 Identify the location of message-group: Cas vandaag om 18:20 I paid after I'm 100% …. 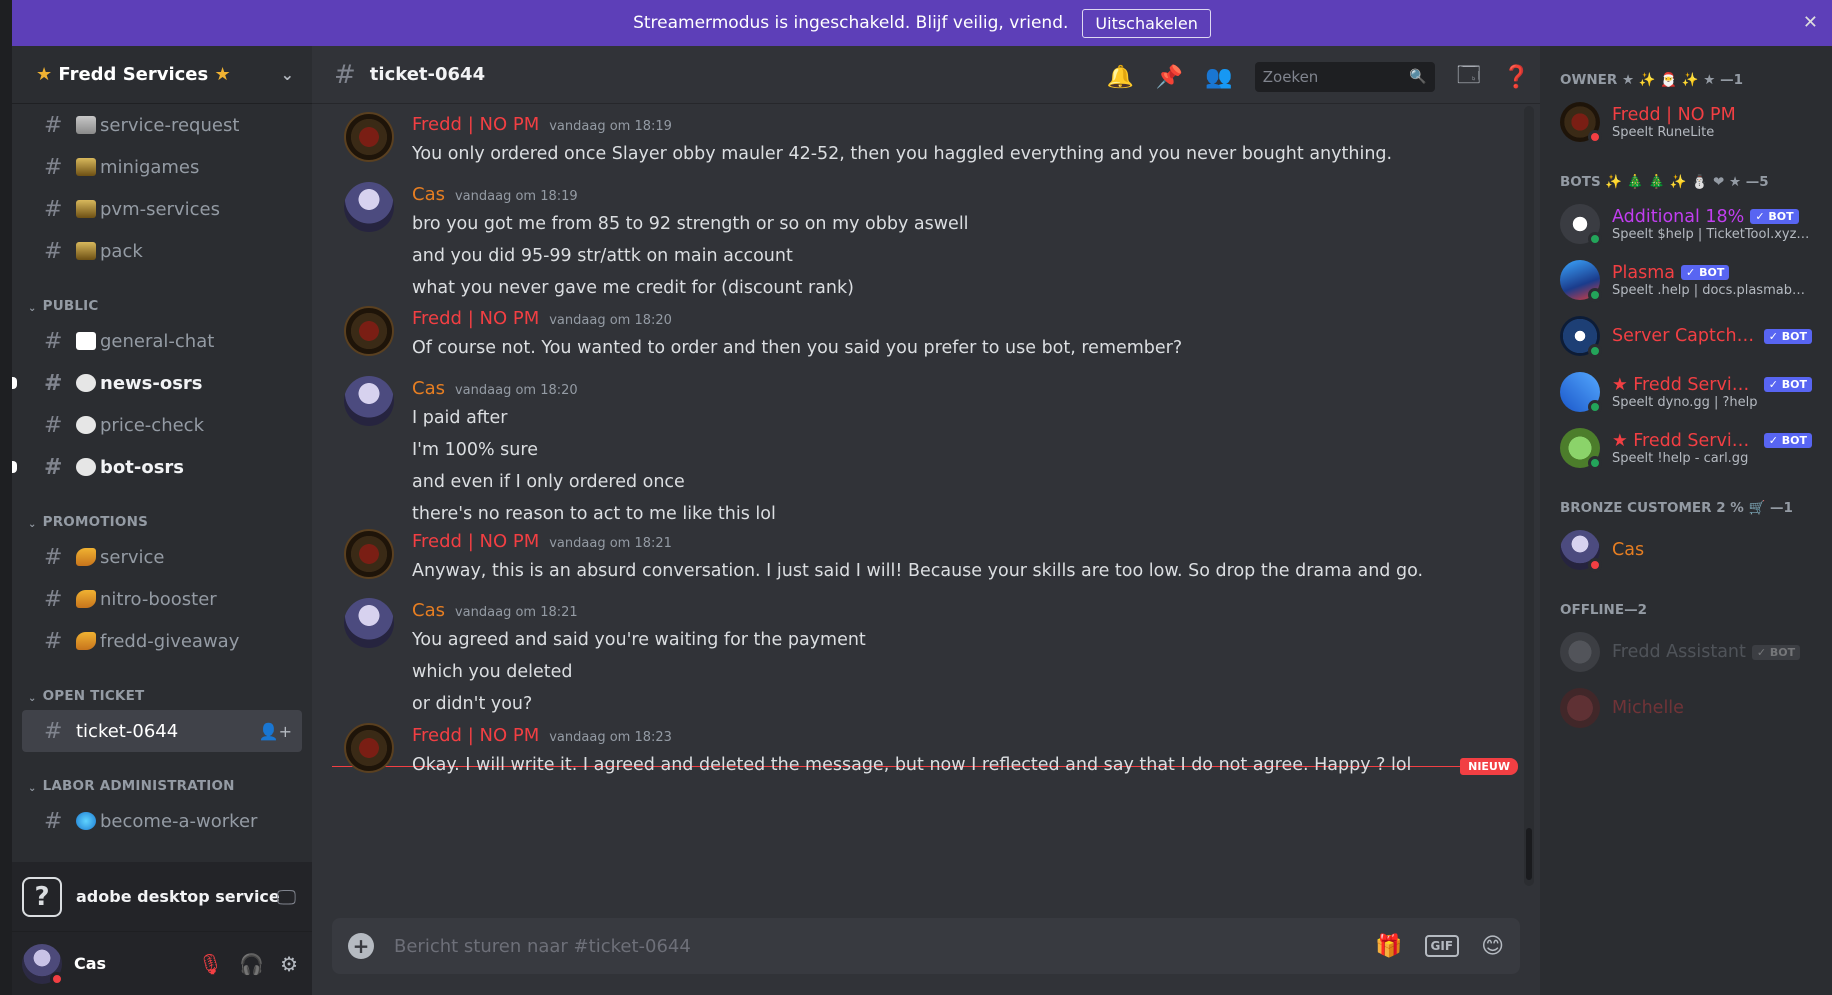
(912, 452).